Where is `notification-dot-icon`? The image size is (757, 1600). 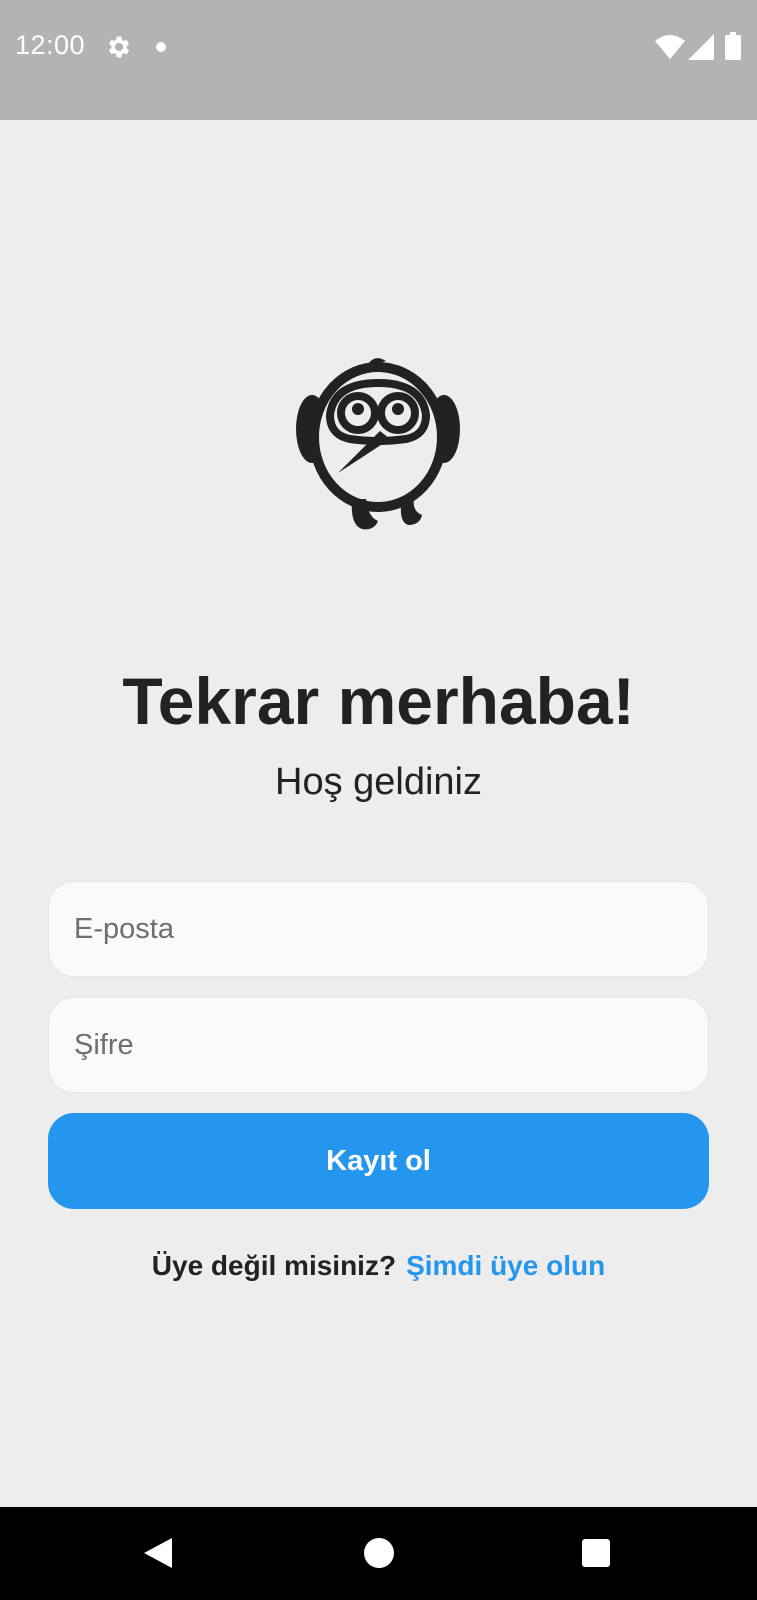
notification-dot-icon is located at coordinates (161, 47).